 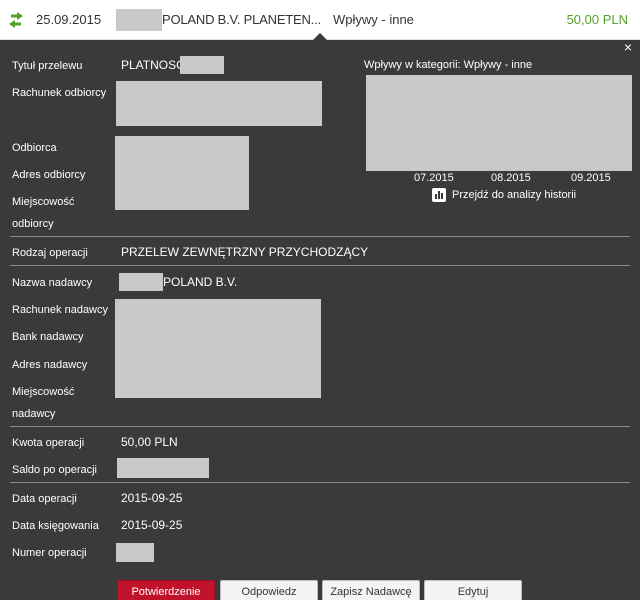 I want to click on masked-history-chart, so click(x=499, y=123).